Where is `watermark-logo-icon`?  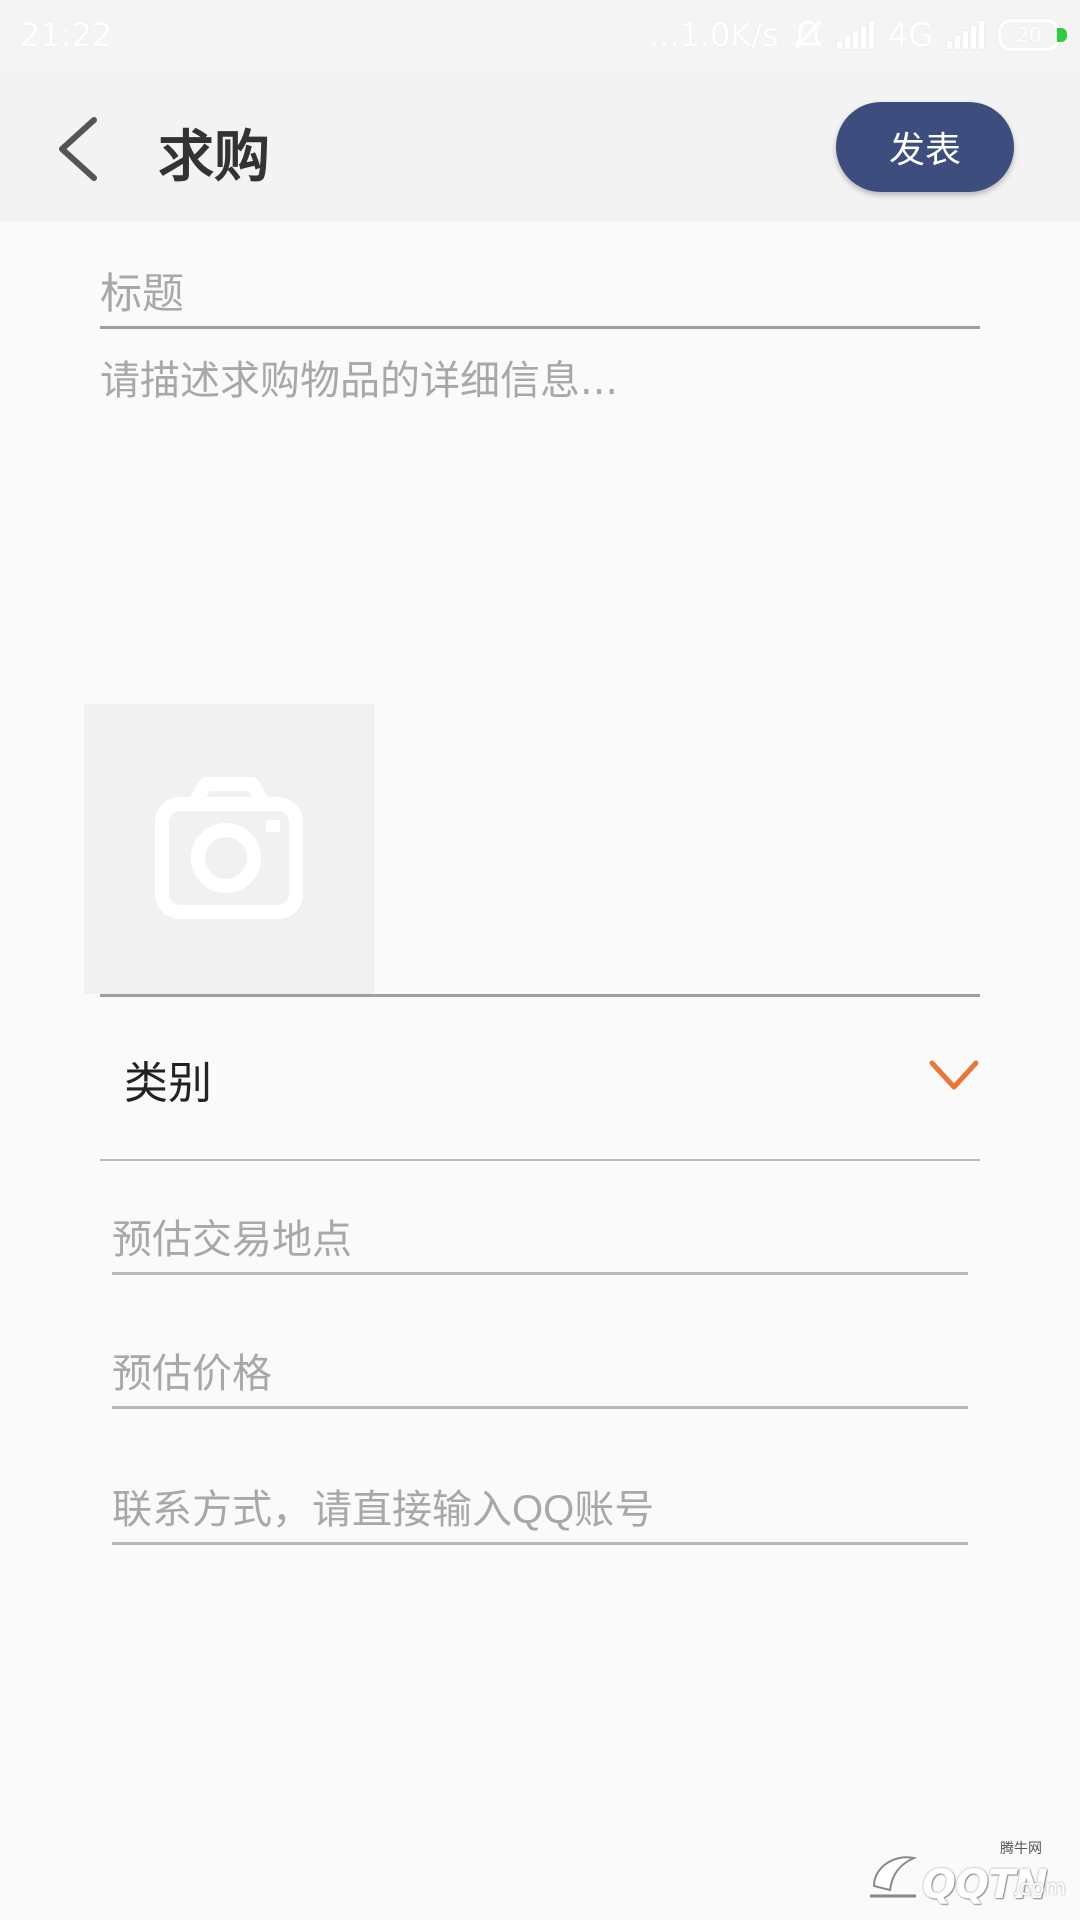
watermark-logo-icon is located at coordinates (894, 1877).